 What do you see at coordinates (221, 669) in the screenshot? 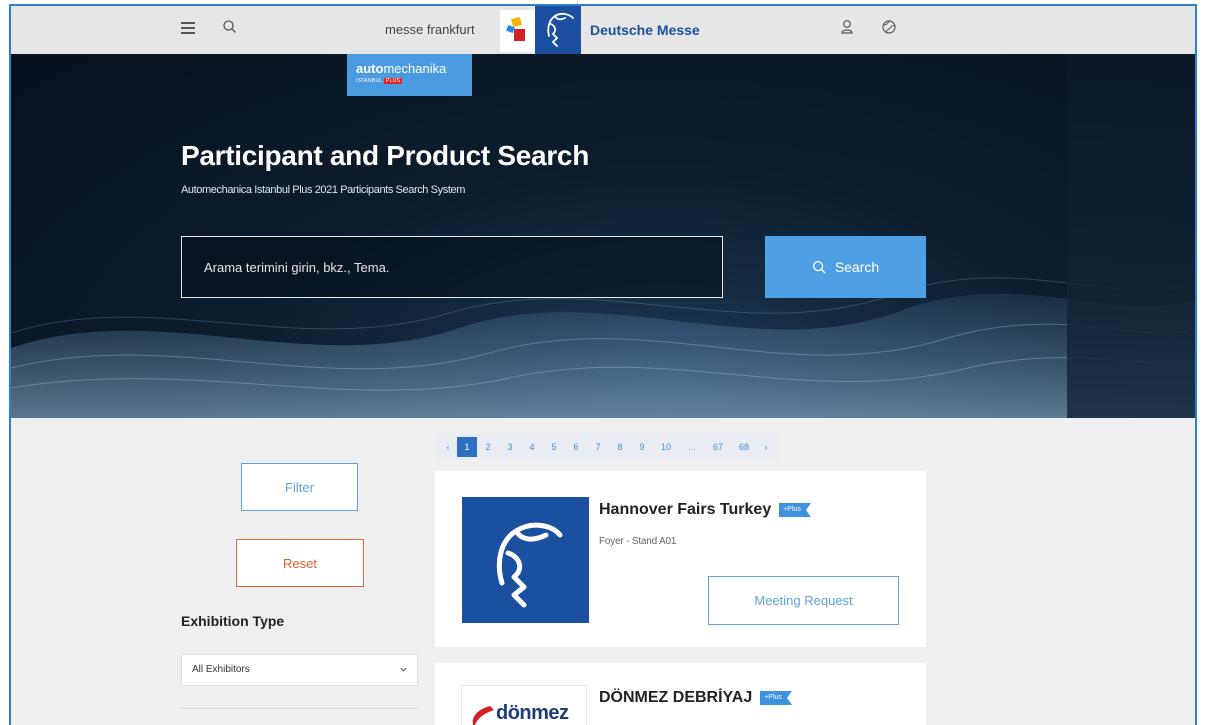
I see `exhibition-type-value: All Exhibitors` at bounding box center [221, 669].